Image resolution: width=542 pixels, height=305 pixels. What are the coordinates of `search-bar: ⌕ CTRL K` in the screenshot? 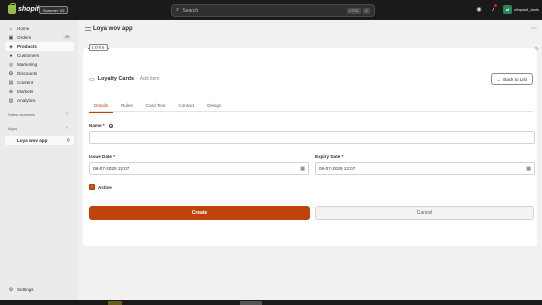 It's located at (273, 10).